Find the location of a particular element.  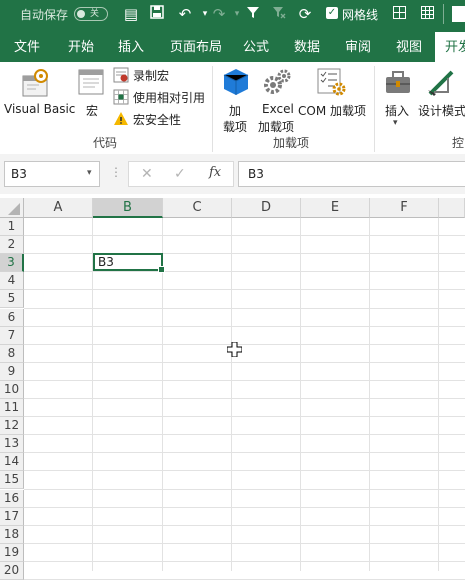

excel-addins-button: Excel 加载项 is located at coordinates (276, 100).